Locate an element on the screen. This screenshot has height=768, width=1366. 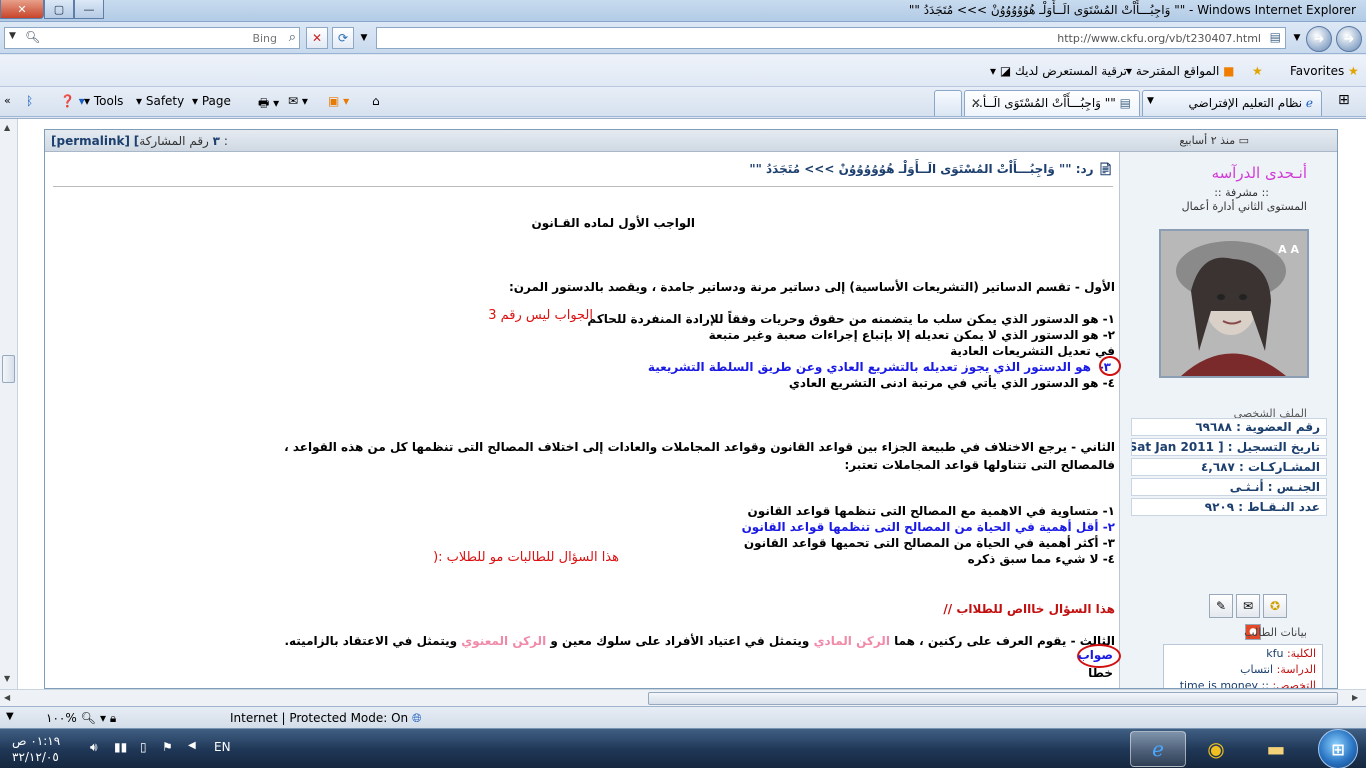
rss-feed-icon: ▣ ▾ is located at coordinates (338, 101).